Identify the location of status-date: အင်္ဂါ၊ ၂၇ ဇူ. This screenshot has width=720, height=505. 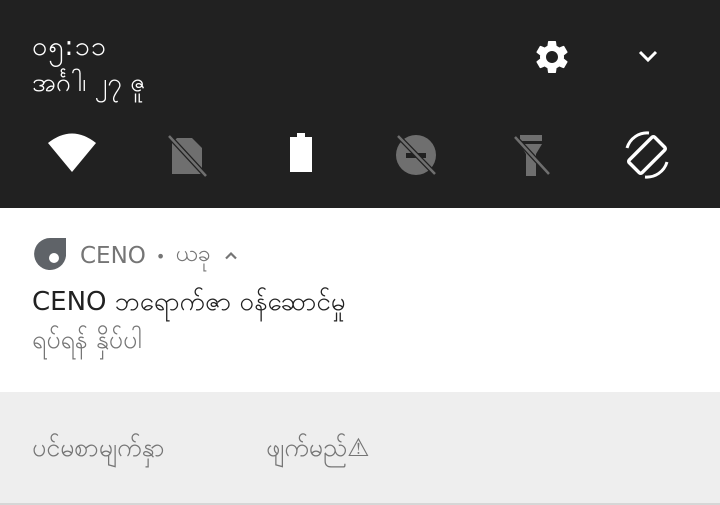
(89, 83).